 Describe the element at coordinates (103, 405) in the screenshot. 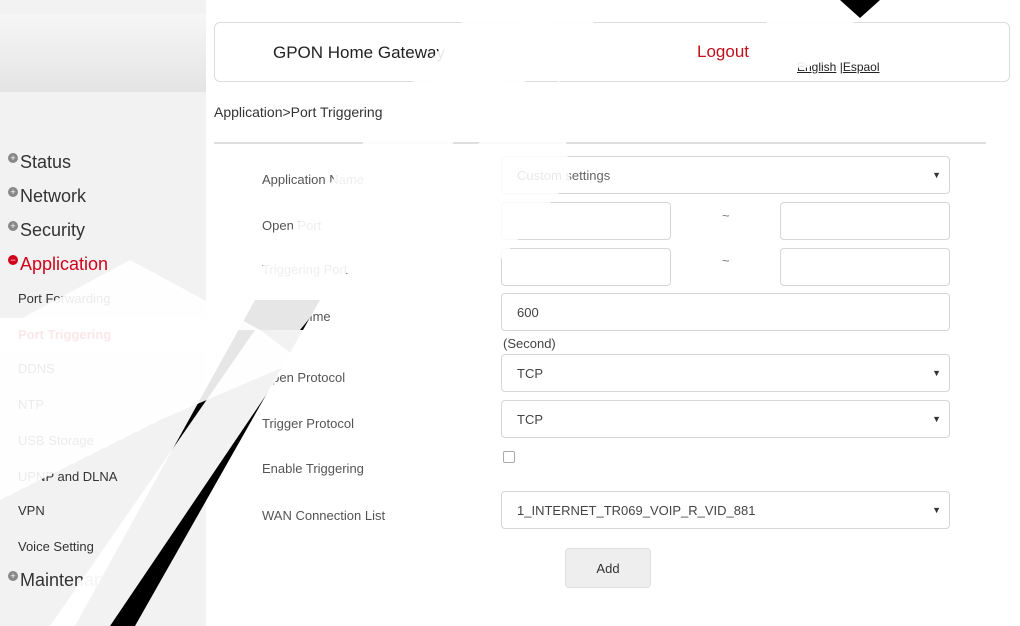

I see `sidebar-item-ntp: NTP` at that location.